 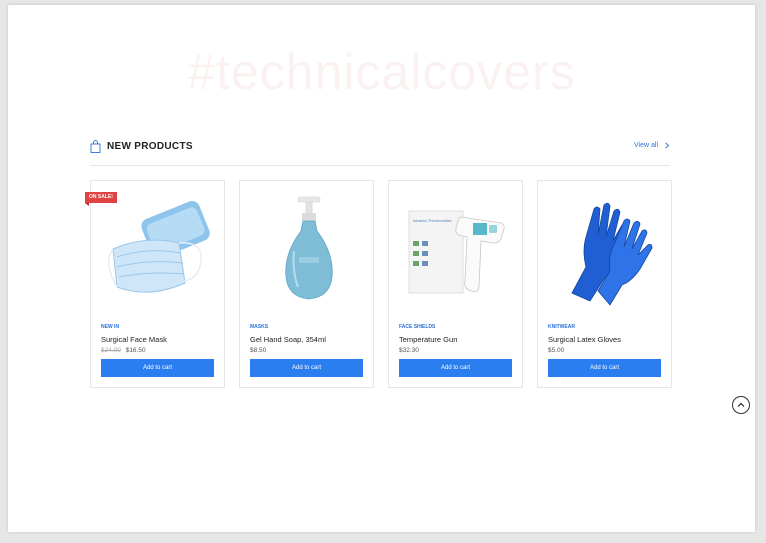 I want to click on section-header: NEW PRODUCTS View all, so click(x=380, y=152).